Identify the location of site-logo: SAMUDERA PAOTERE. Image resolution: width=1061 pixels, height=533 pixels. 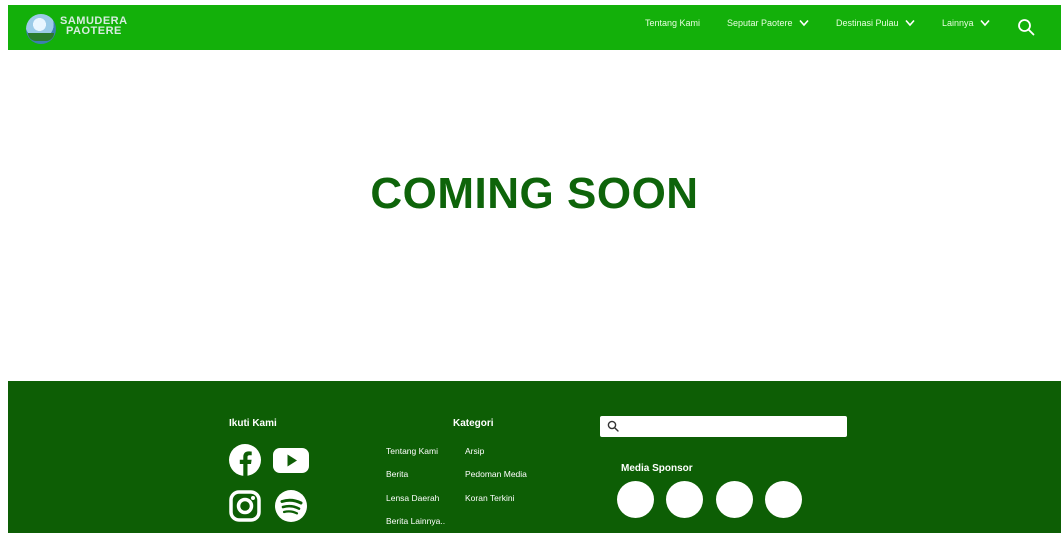
(77, 28).